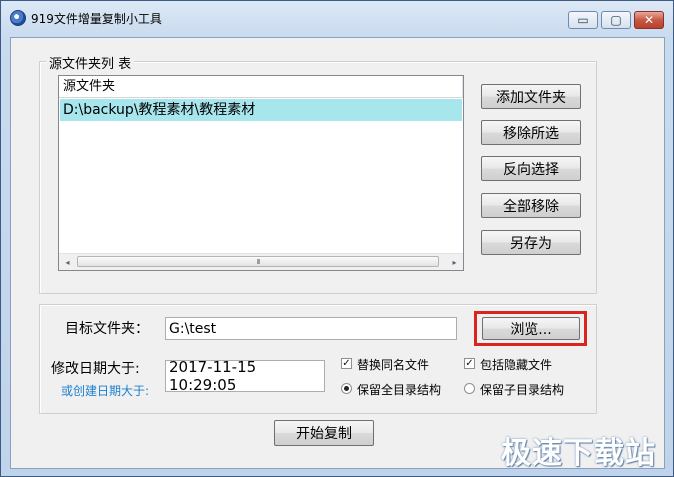 The width and height of the screenshot is (674, 477). I want to click on horizontal-scrollbar: ◂ III ▸, so click(261, 261).